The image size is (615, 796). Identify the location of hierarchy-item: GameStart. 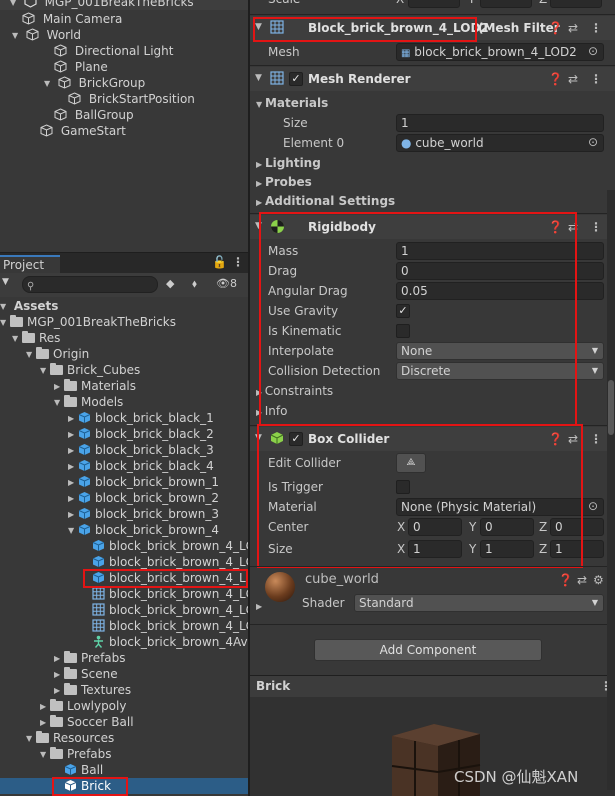
(83, 131).